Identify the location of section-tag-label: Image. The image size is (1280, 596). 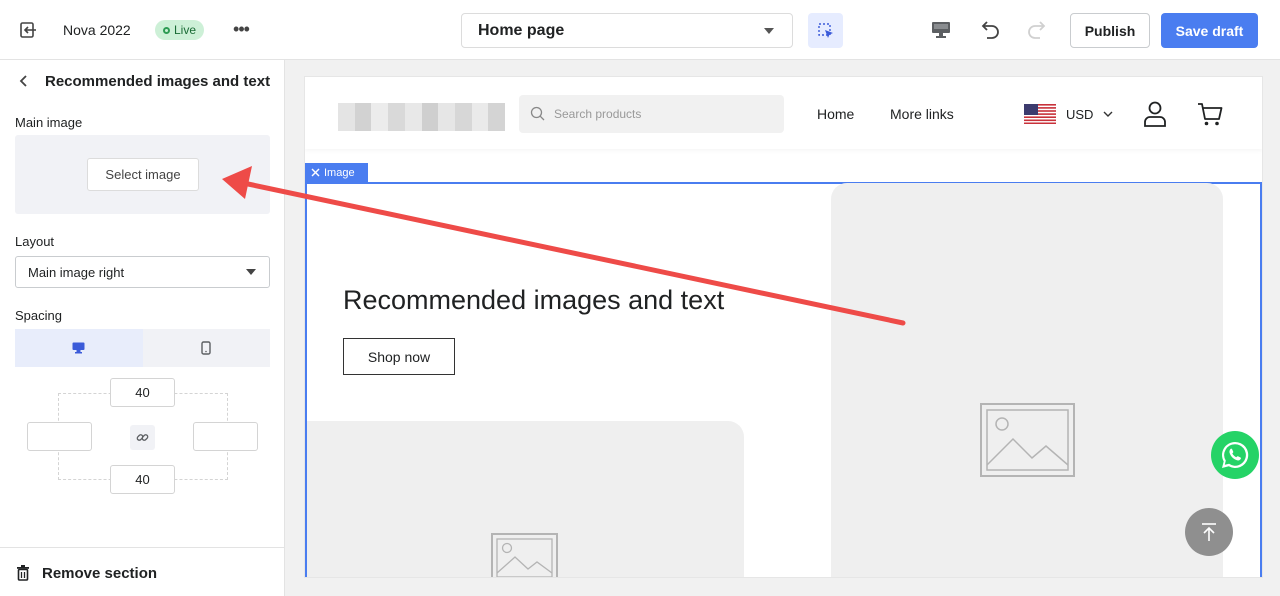
(339, 172).